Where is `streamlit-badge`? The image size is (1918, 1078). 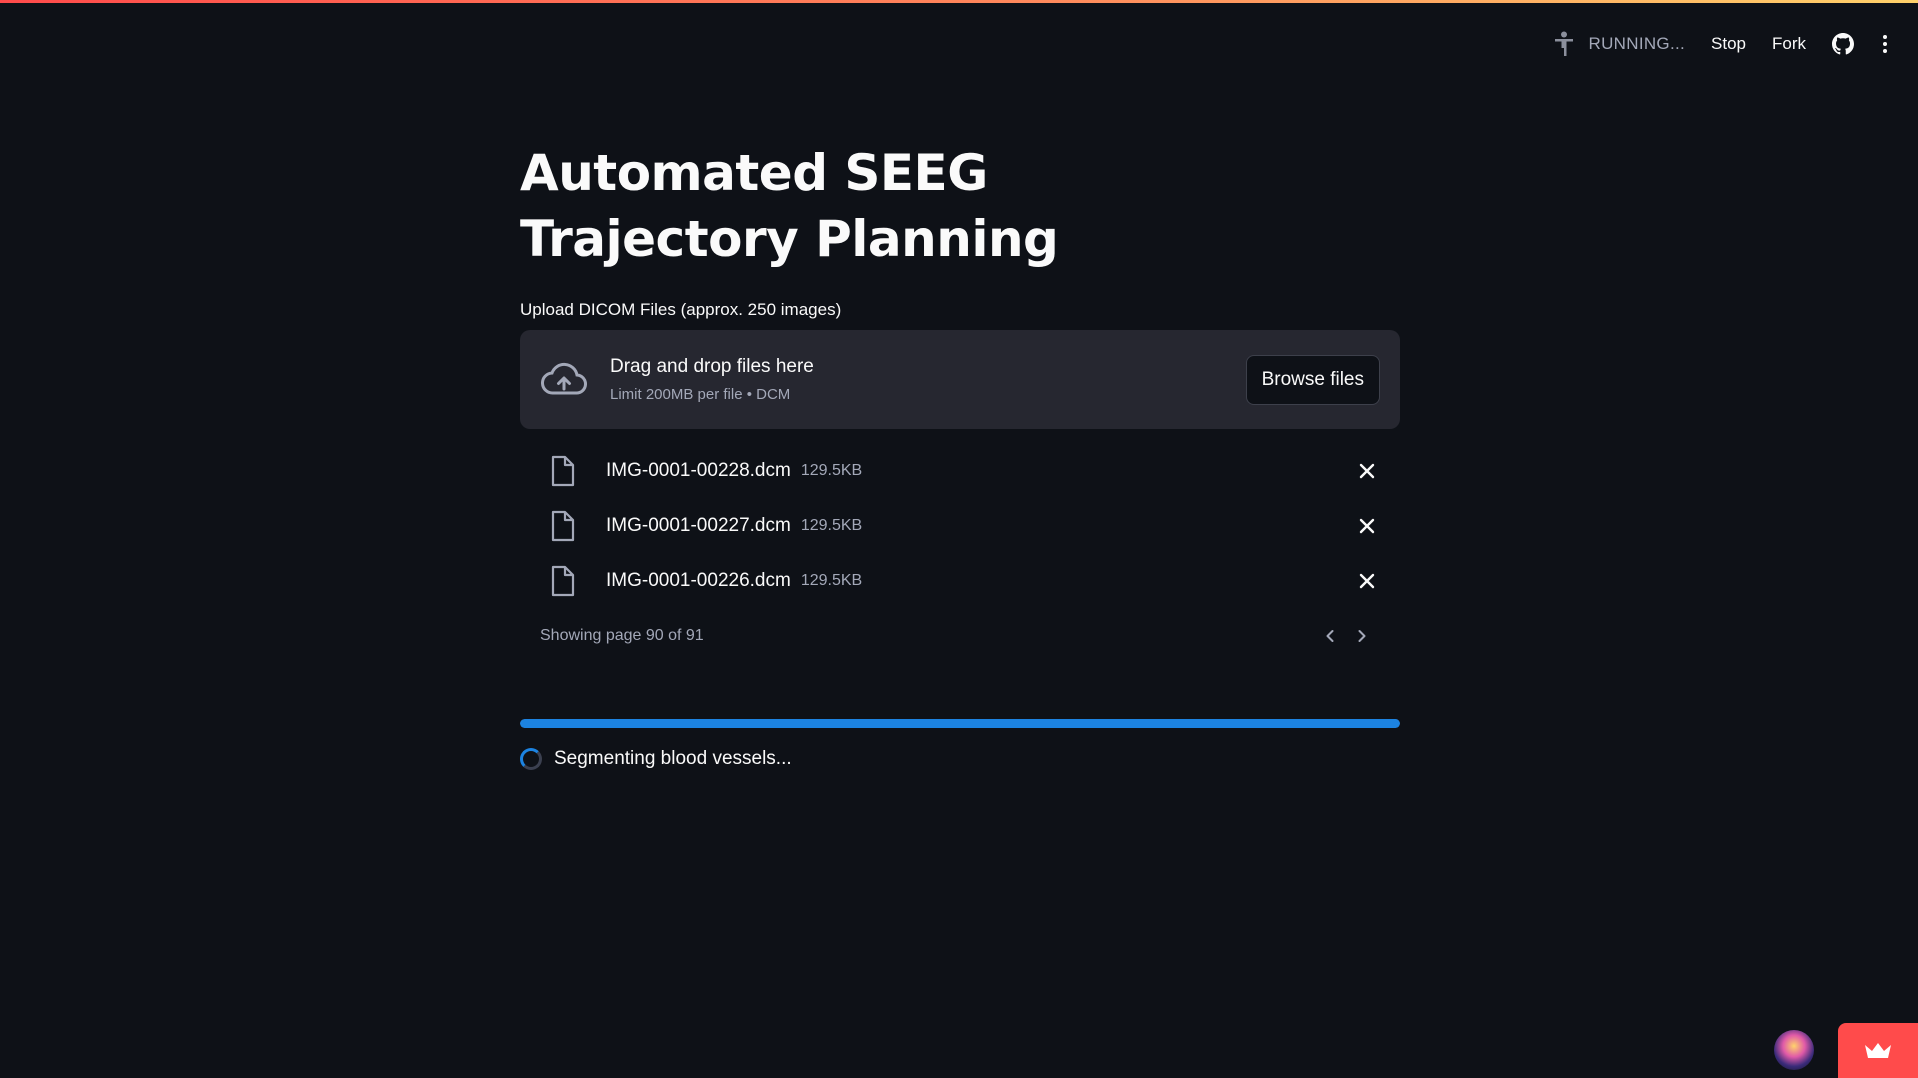
streamlit-badge is located at coordinates (1878, 1050).